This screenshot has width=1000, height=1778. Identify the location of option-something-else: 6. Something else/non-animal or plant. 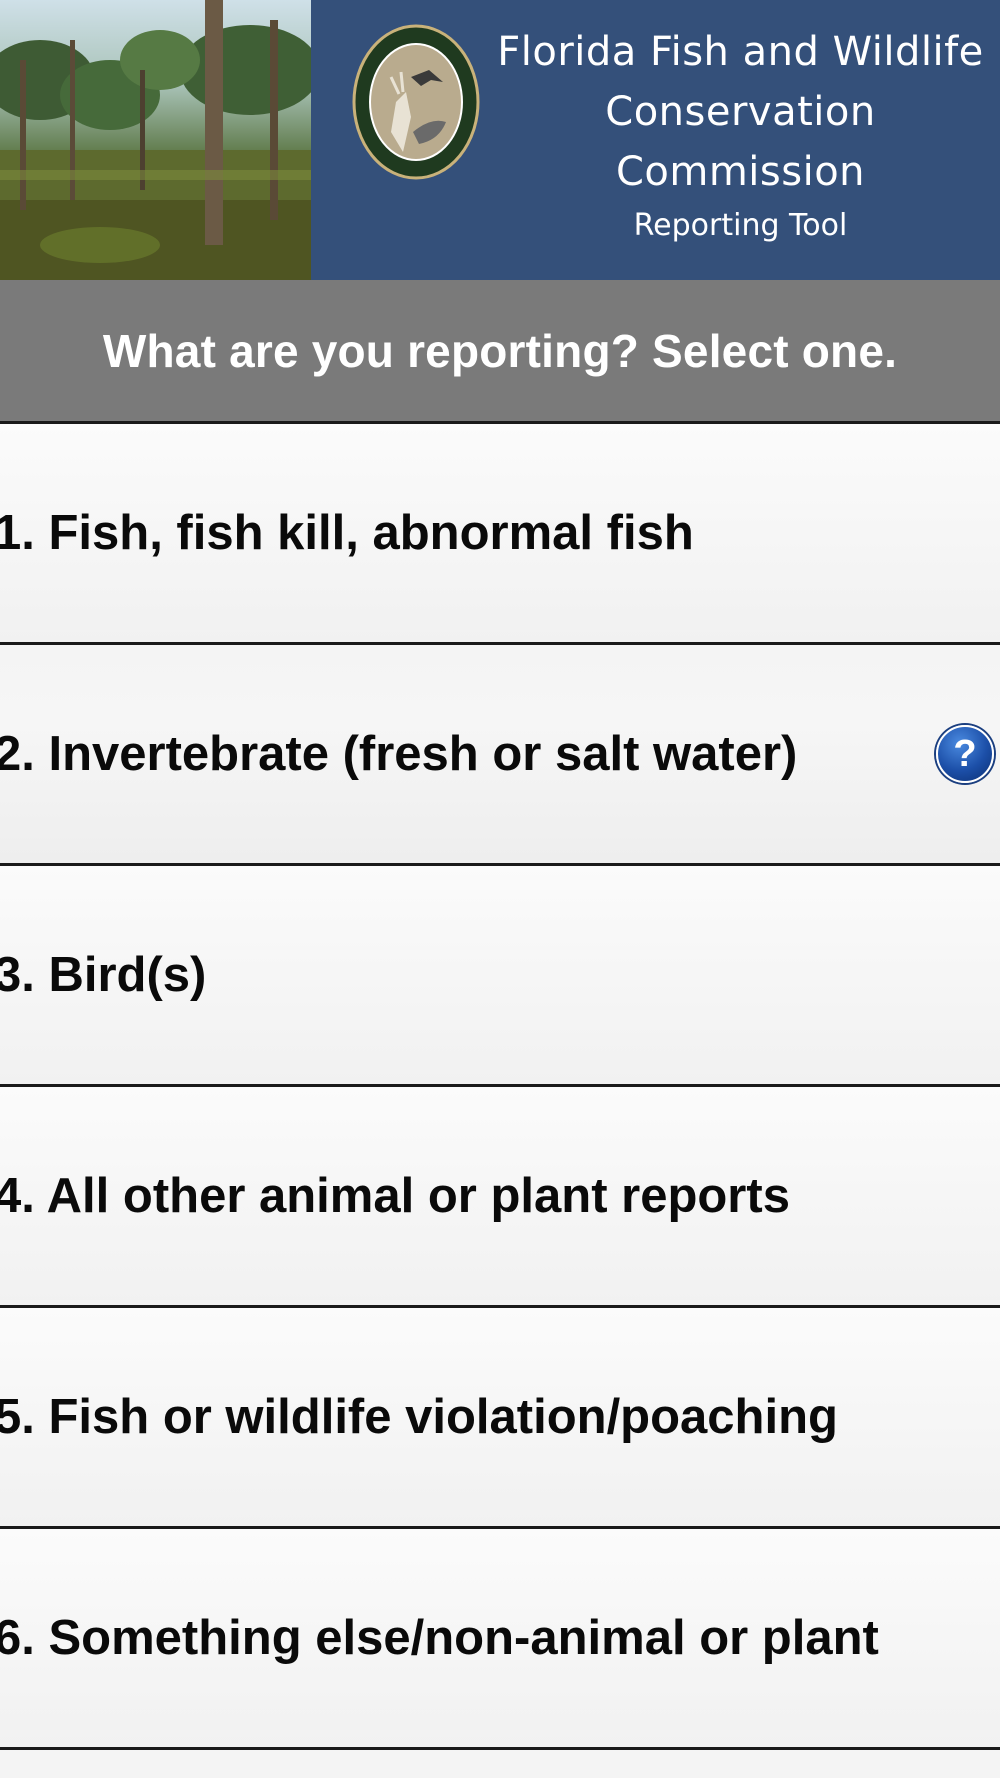
(500, 1639).